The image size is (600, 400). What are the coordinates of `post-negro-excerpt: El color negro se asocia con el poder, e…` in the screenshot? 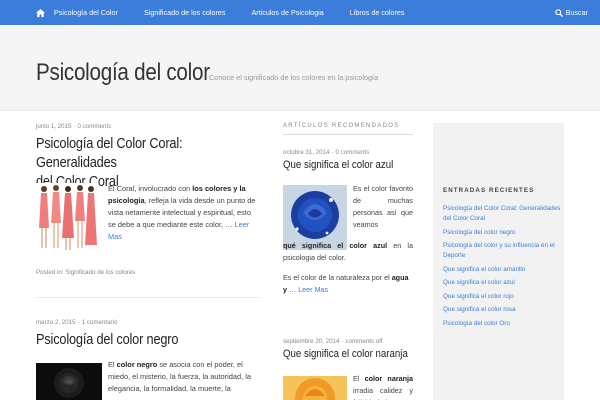 It's located at (184, 377).